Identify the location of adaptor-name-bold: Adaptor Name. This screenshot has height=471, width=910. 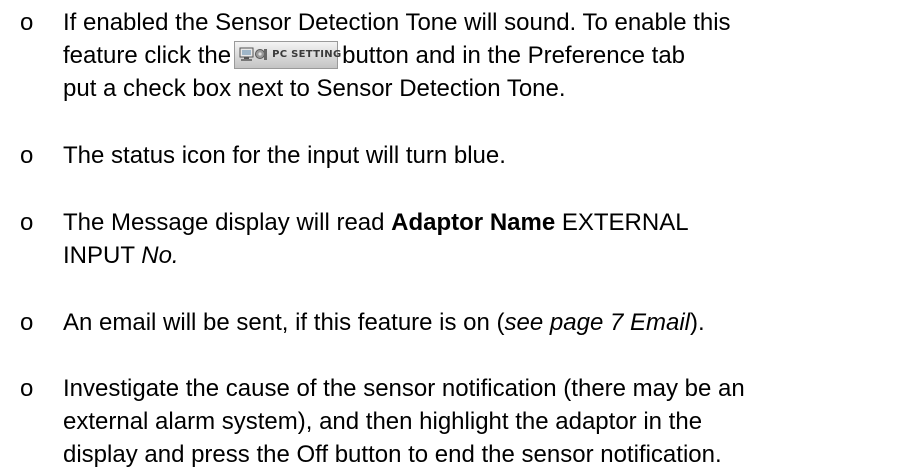
(473, 222).